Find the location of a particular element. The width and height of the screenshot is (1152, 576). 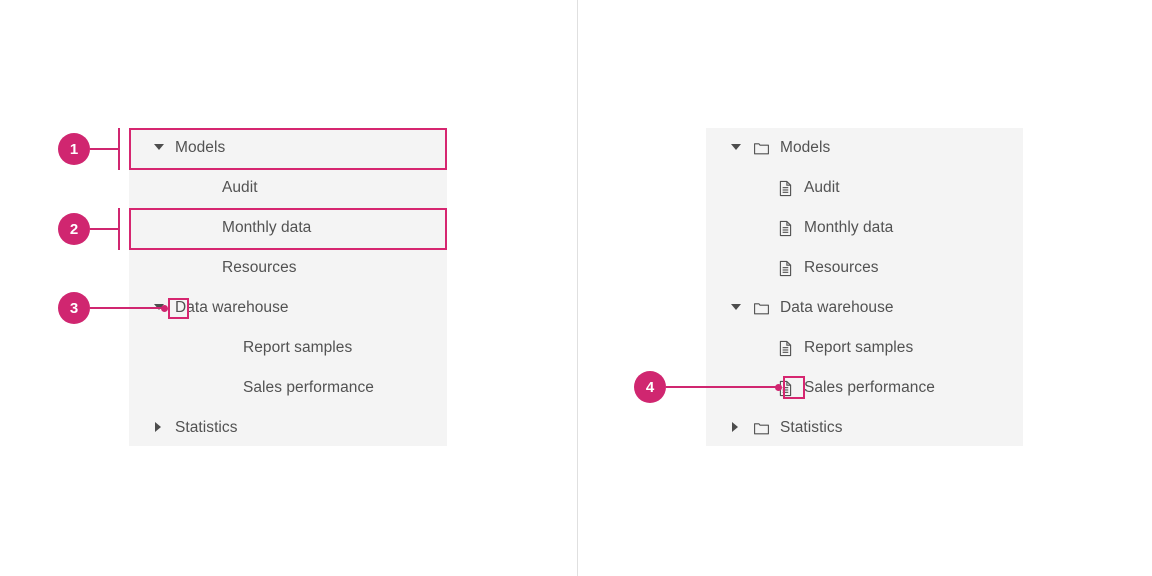

right-tree-row: Statistics is located at coordinates (864, 428).